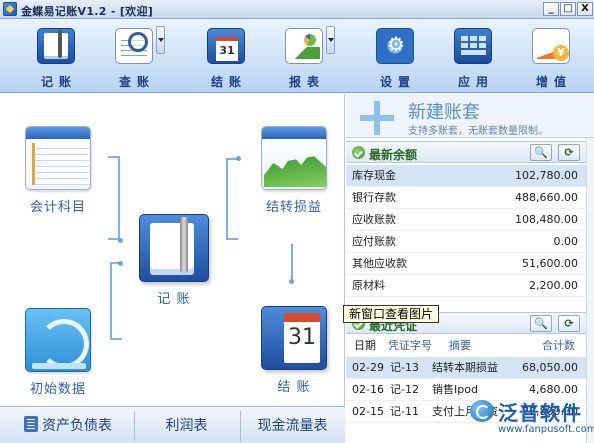 The width and height of the screenshot is (594, 443). I want to click on balance-account: 其他应收款, so click(379, 263).